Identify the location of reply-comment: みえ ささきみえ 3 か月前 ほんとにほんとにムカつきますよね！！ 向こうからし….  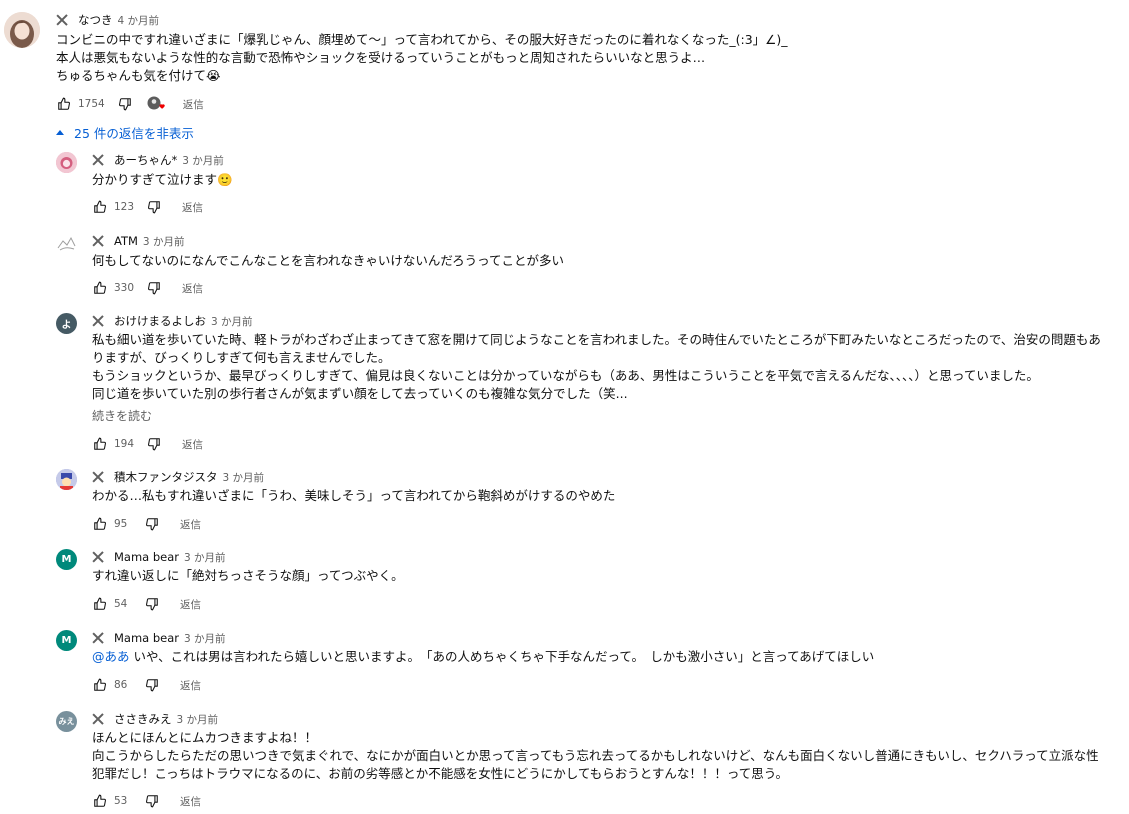
(564, 761).